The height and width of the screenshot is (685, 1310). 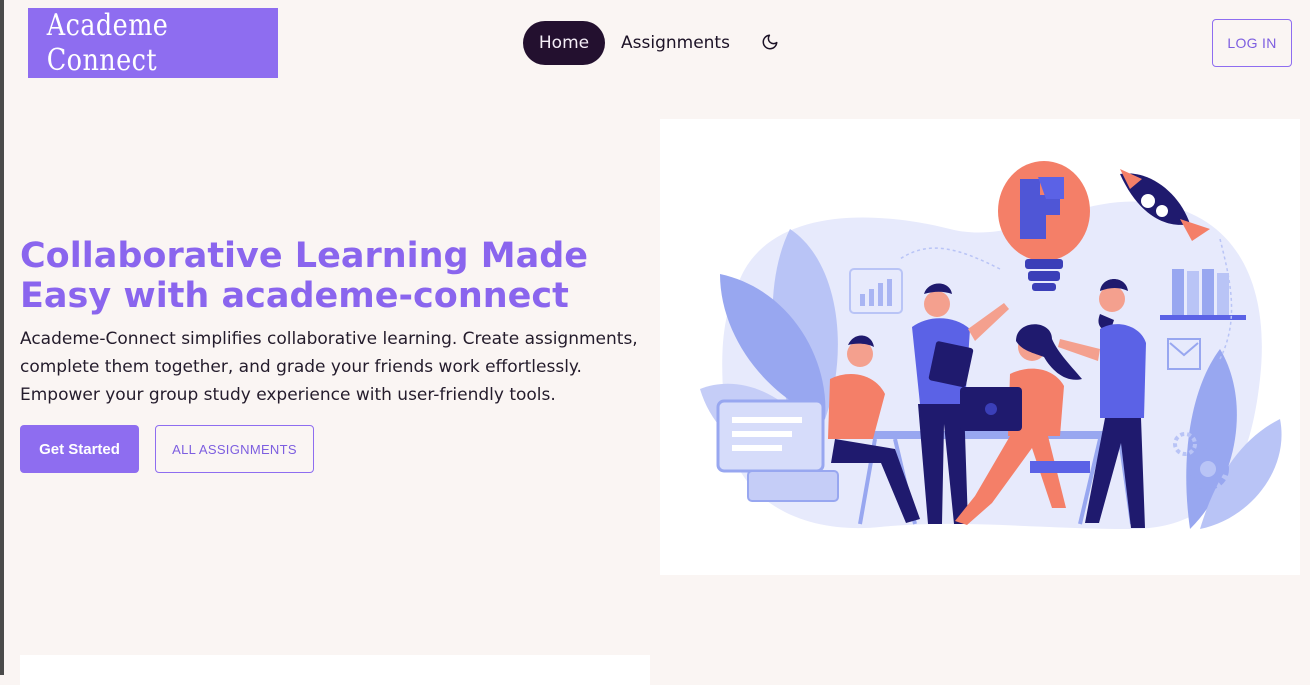 What do you see at coordinates (675, 43) in the screenshot?
I see `nav-assignments: Assignments` at bounding box center [675, 43].